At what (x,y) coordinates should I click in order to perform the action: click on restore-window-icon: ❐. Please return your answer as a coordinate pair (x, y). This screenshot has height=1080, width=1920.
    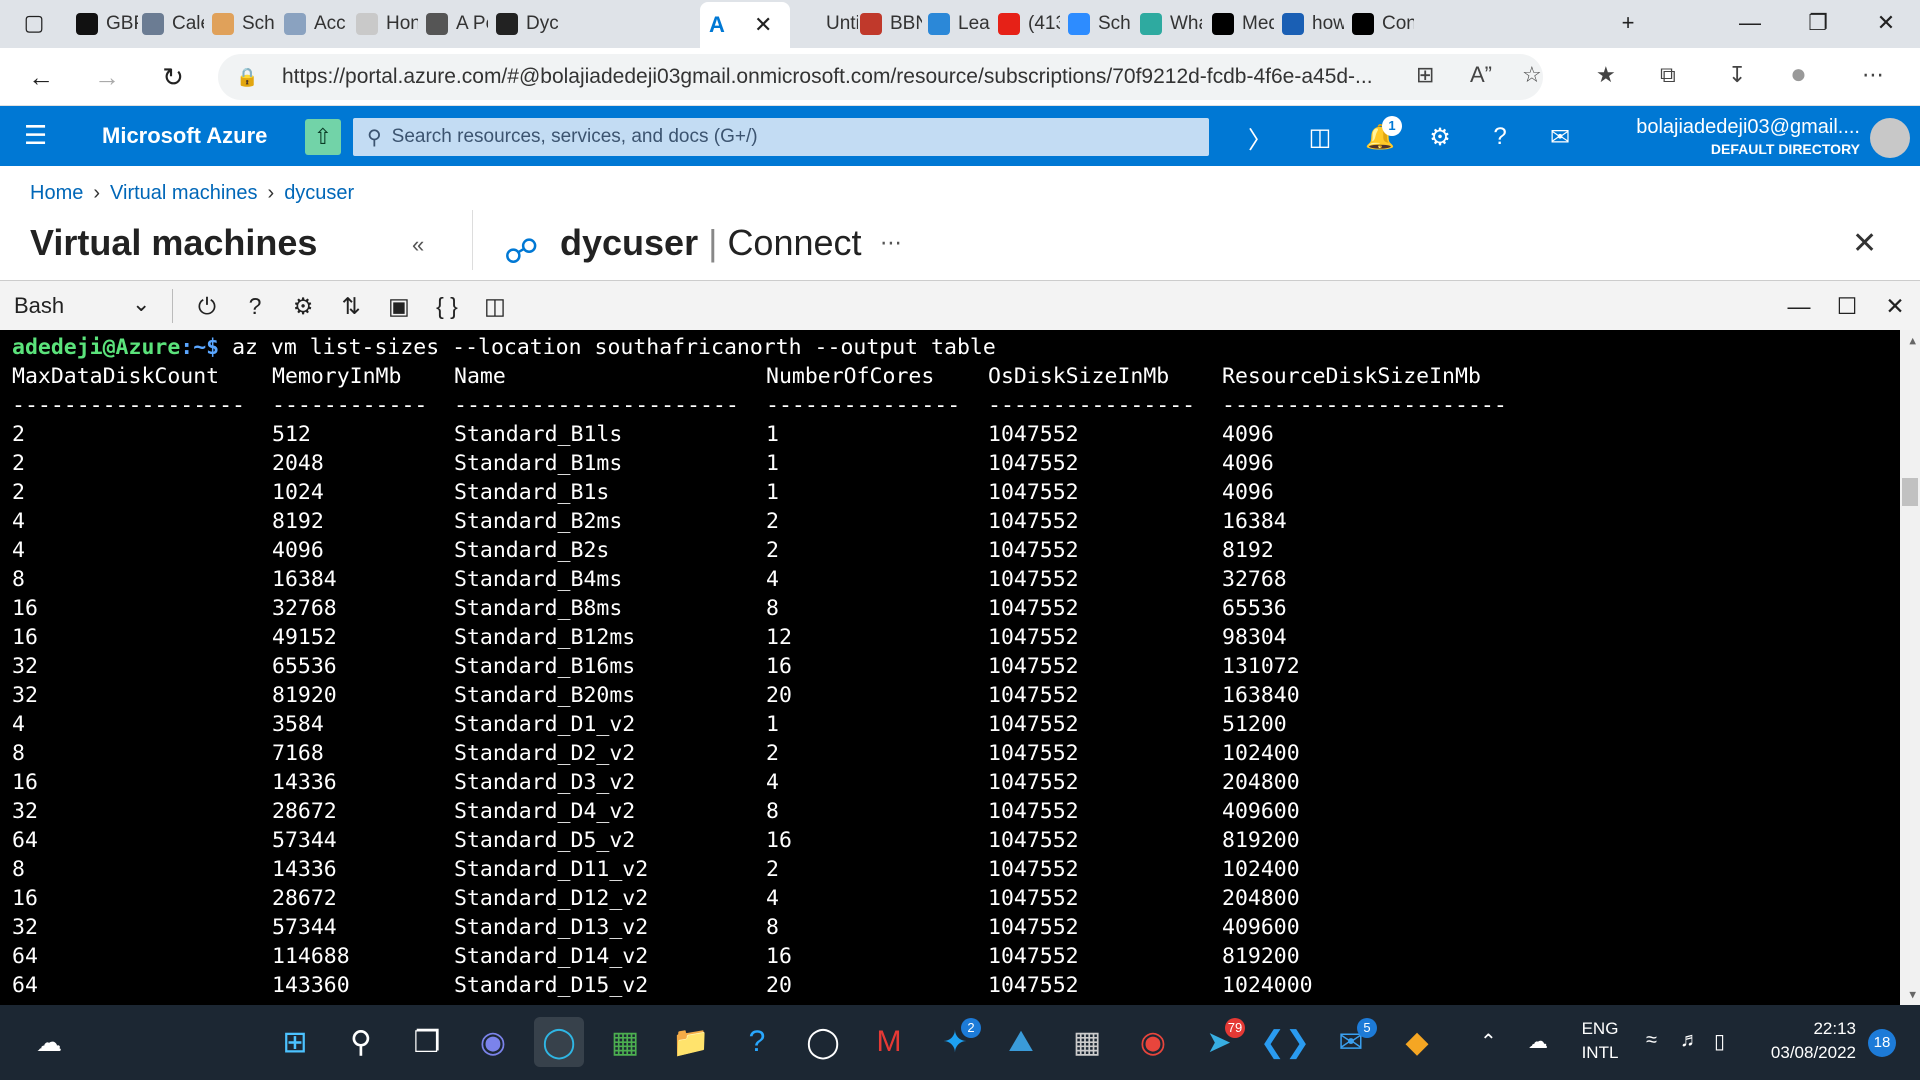
    Looking at the image, I should click on (1818, 23).